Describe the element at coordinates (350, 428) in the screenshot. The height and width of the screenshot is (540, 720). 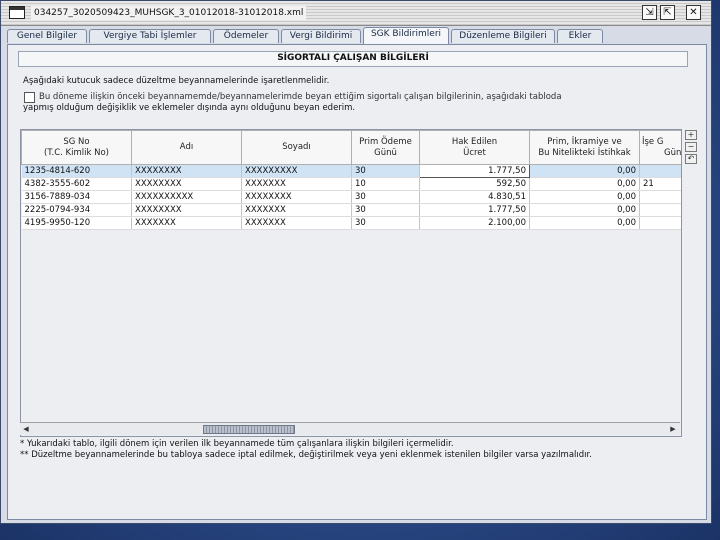
I see `horizontal-scrollbar: ◀ ▶` at that location.